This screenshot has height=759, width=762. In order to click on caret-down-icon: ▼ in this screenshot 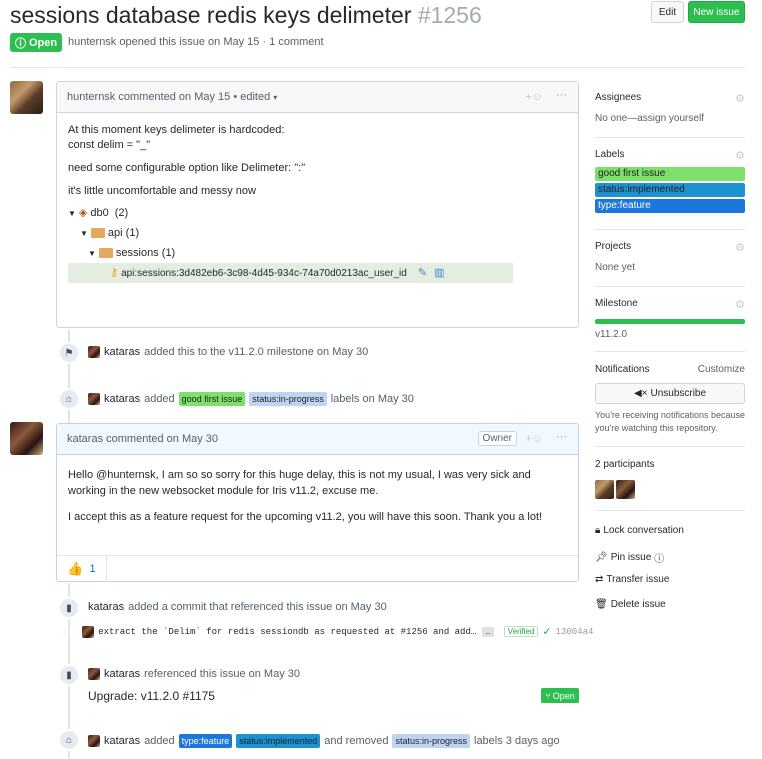, I will do `click(84, 233)`.